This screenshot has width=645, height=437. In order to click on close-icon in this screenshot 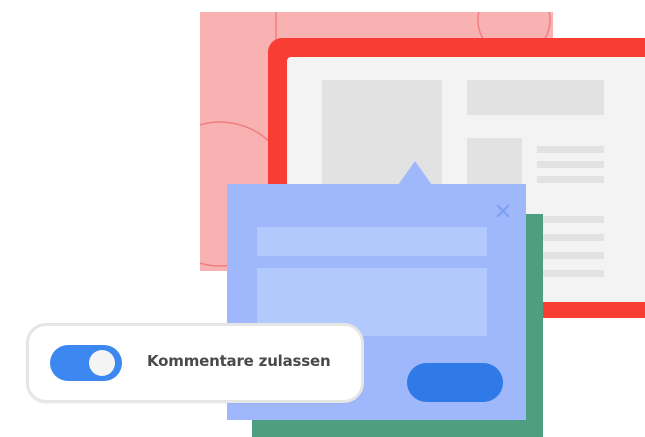, I will do `click(503, 211)`.